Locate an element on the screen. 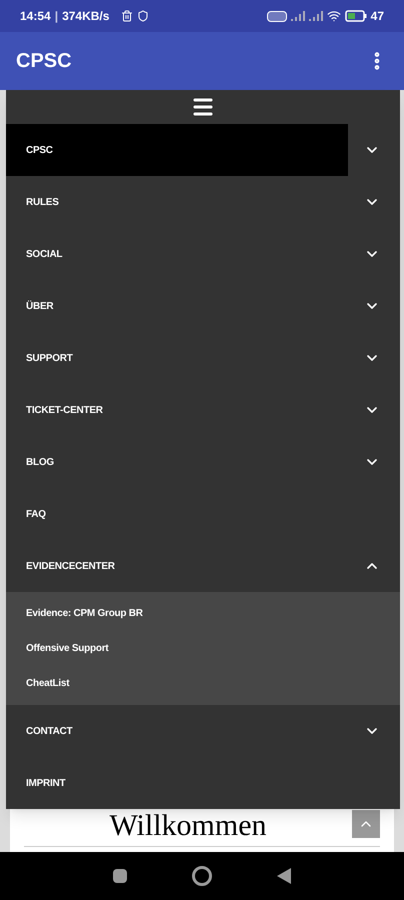 The height and width of the screenshot is (900, 404). menu-item: CPSC is located at coordinates (177, 150).